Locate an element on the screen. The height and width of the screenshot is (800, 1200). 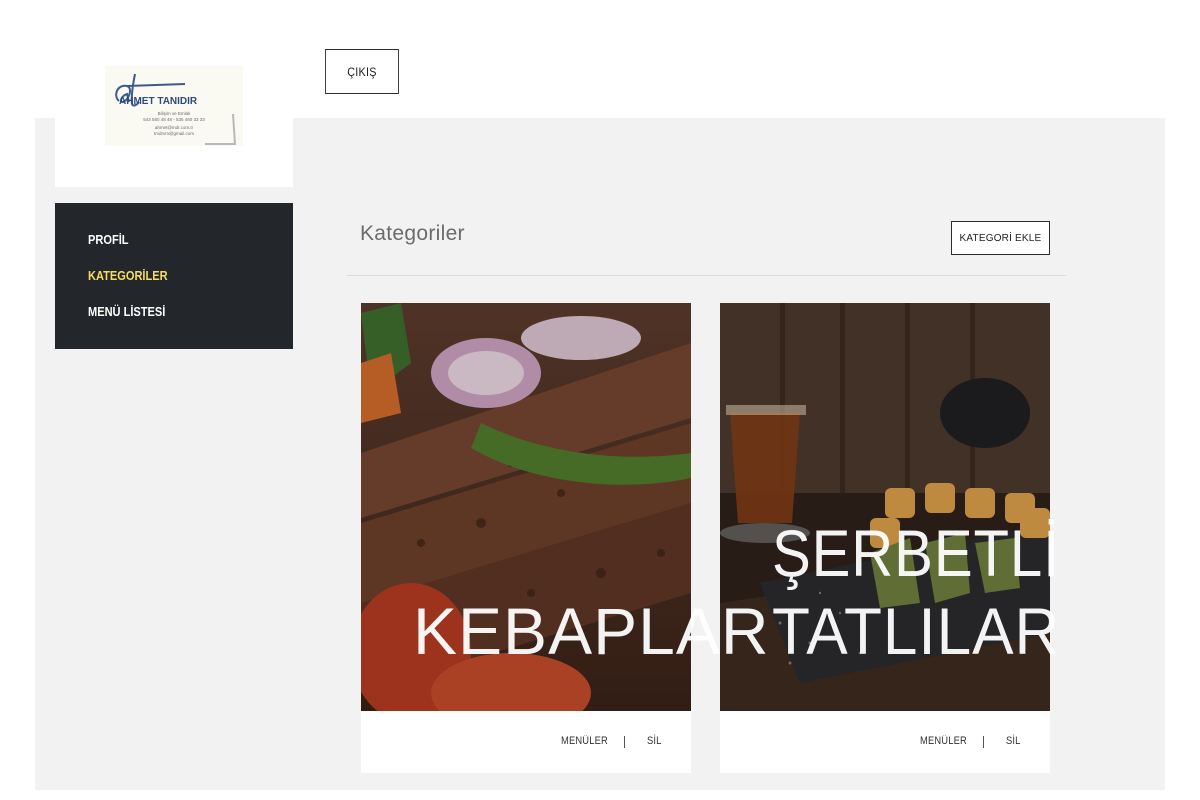
logo-phones: 543 580 48 48 - 535 460 33 33 is located at coordinates (174, 119).